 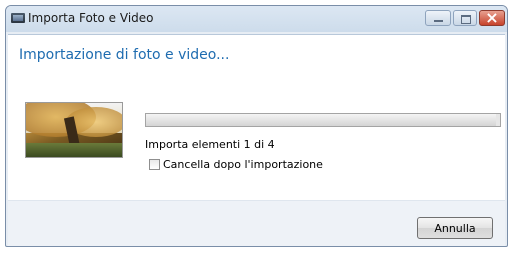 What do you see at coordinates (74, 130) in the screenshot?
I see `photo-thumbnail` at bounding box center [74, 130].